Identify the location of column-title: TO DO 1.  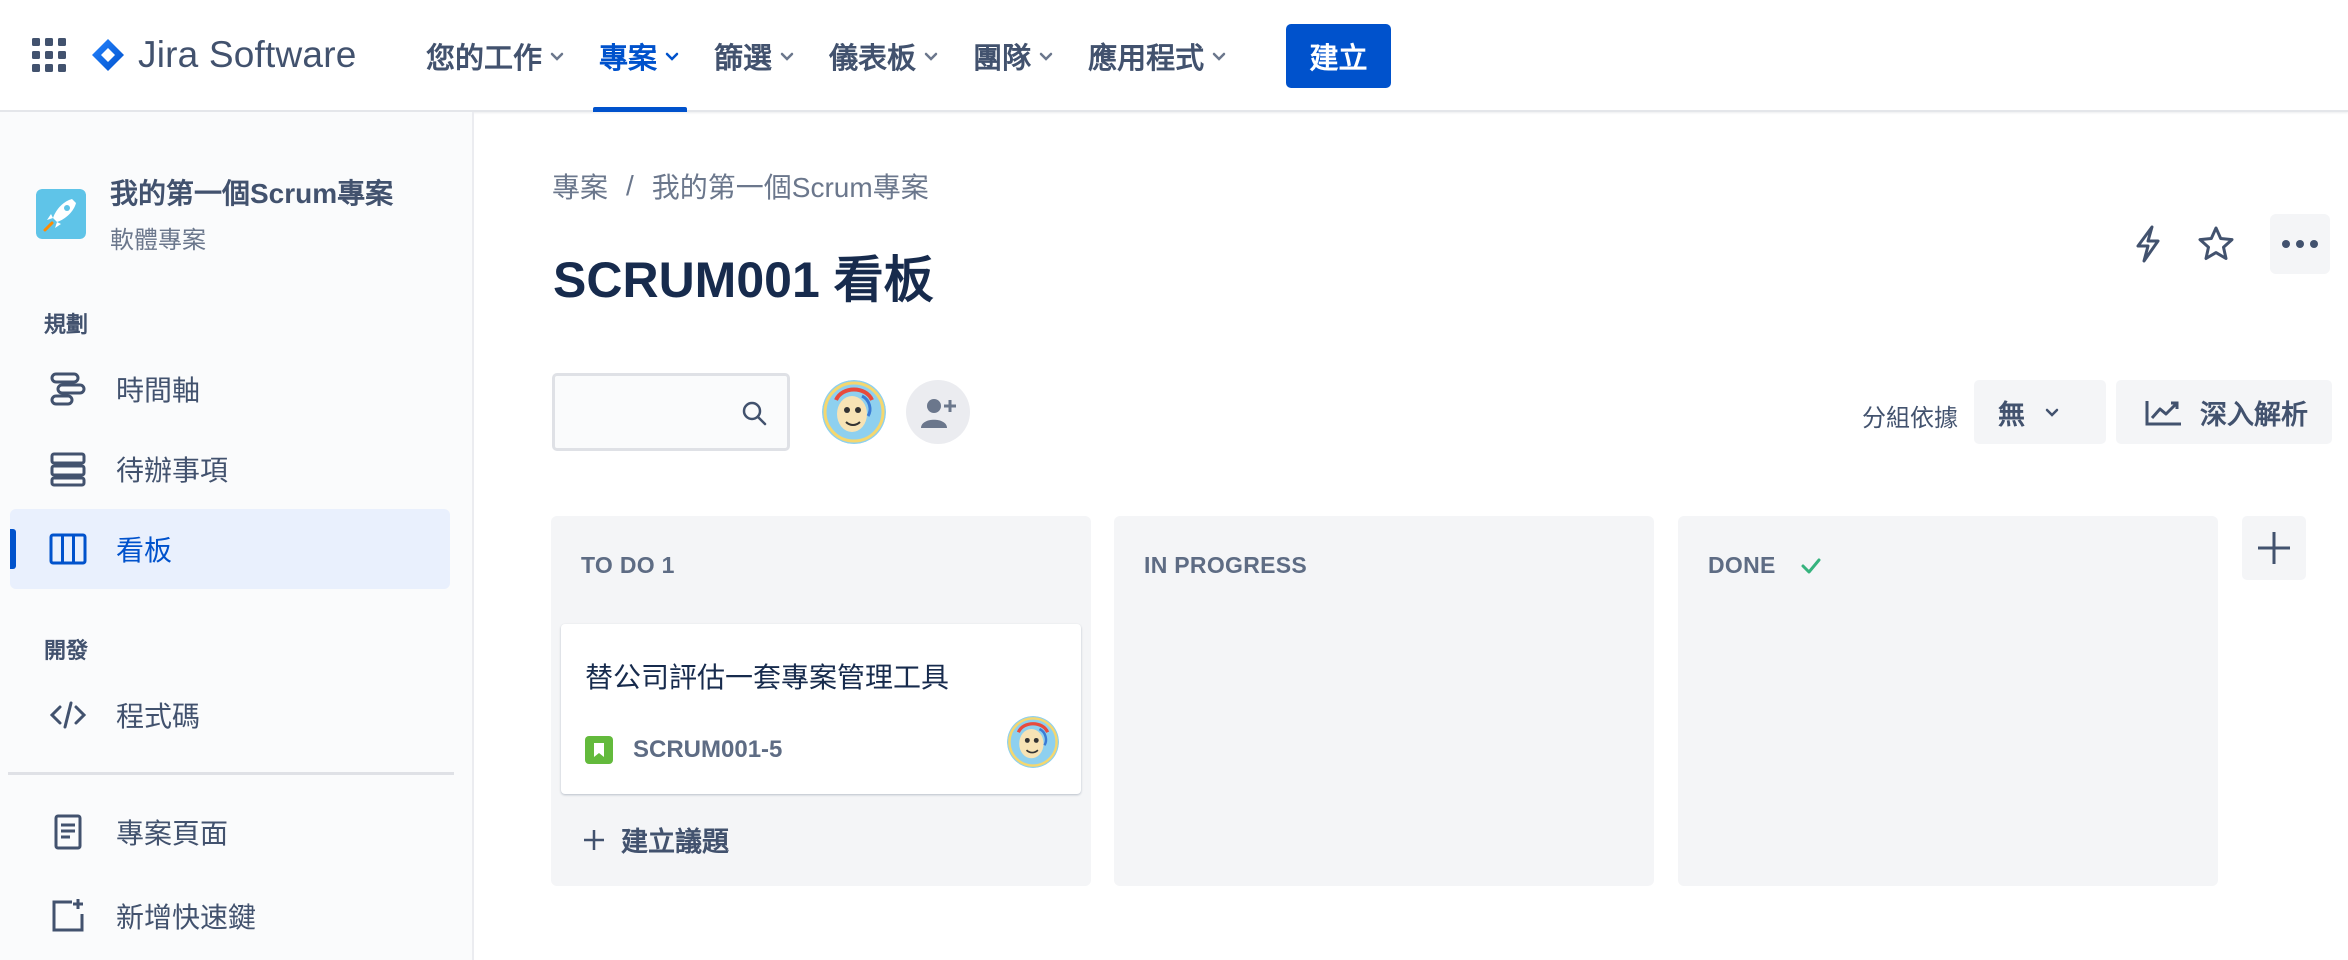
(628, 565).